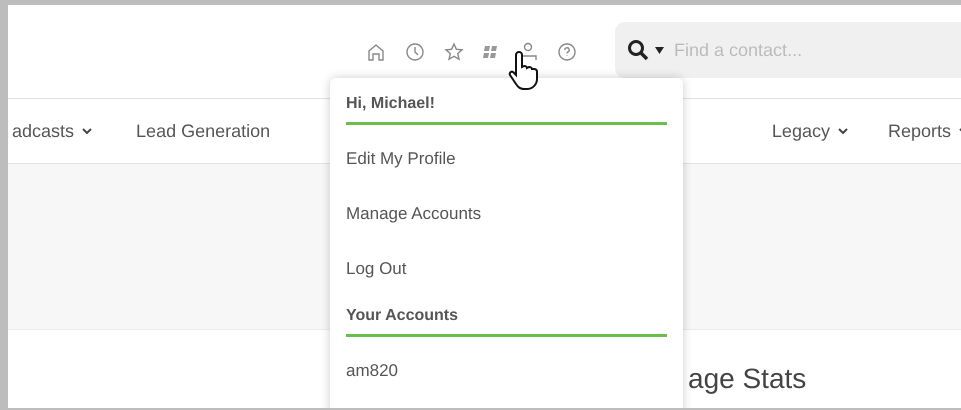 Image resolution: width=961 pixels, height=410 pixels. Describe the element at coordinates (506, 320) in the screenshot. I see `menu-heading: Your Accounts` at that location.